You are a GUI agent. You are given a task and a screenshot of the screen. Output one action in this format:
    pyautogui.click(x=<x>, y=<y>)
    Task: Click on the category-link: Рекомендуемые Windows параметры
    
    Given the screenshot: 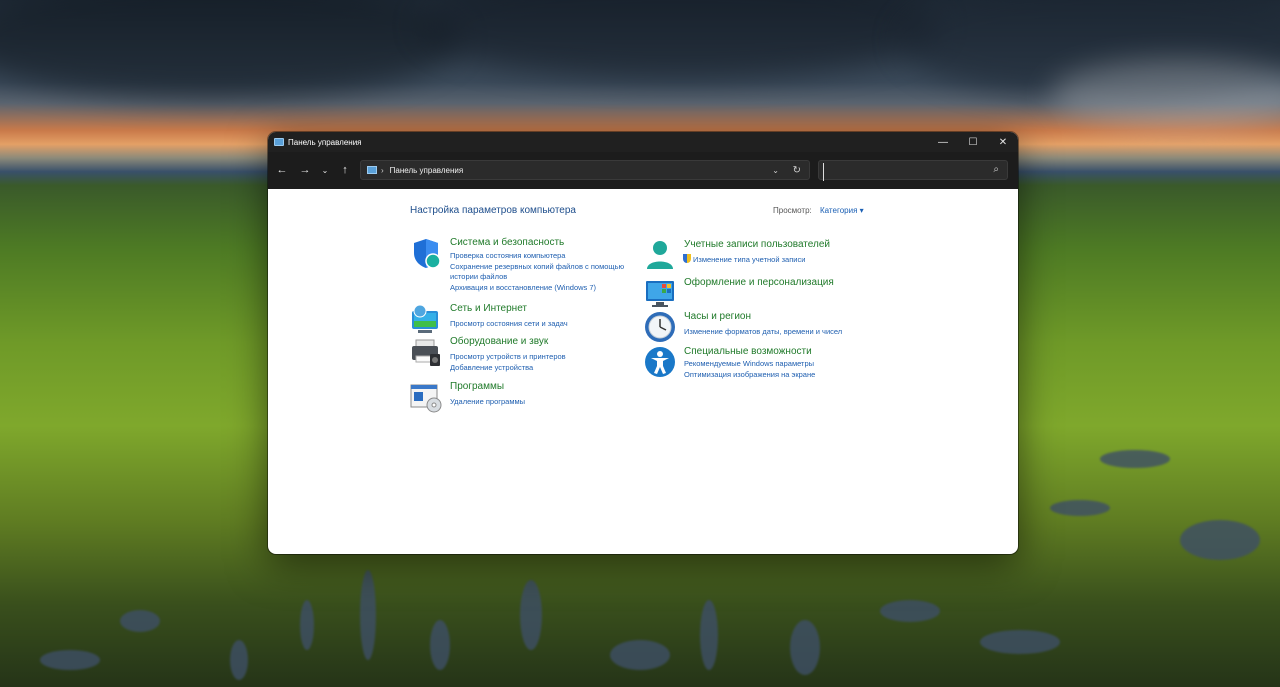 What is the action you would take?
    pyautogui.click(x=749, y=363)
    